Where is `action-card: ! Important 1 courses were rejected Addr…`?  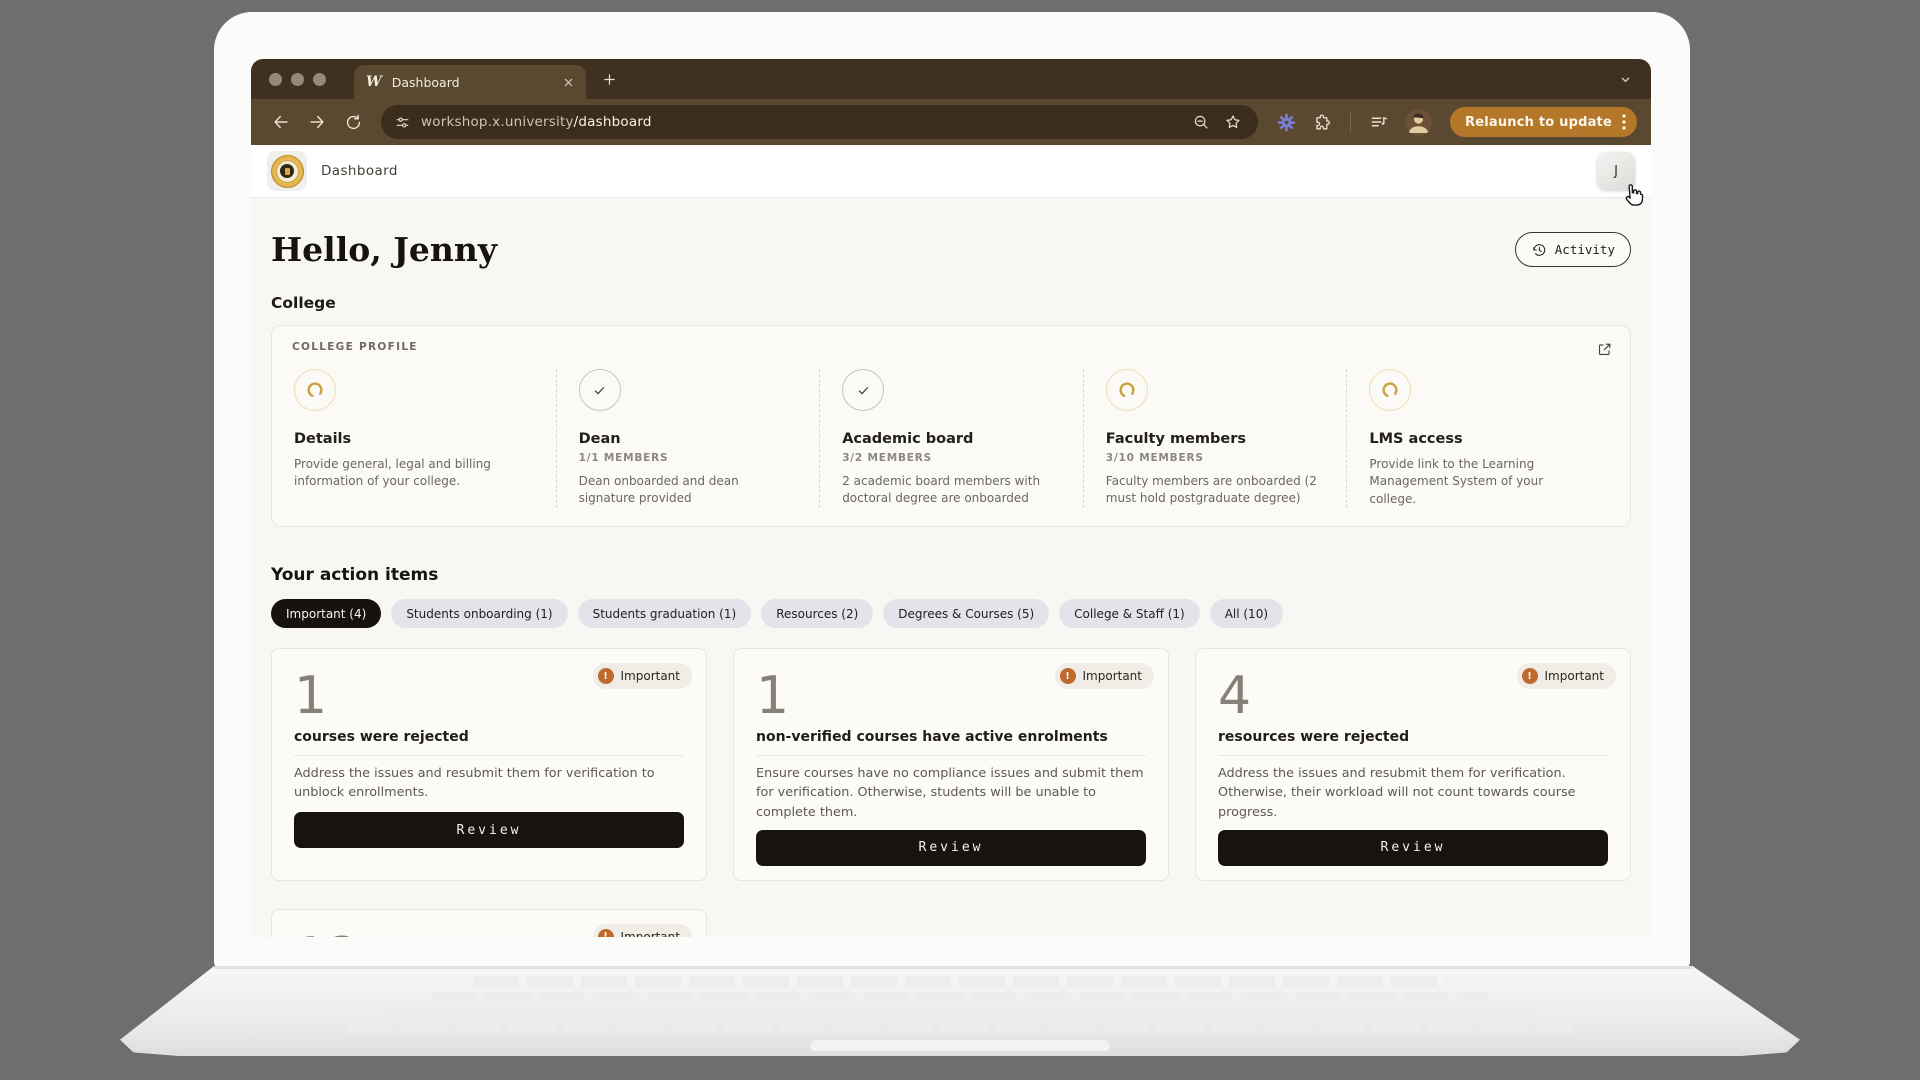 action-card: ! Important 1 courses were rejected Addr… is located at coordinates (489, 764).